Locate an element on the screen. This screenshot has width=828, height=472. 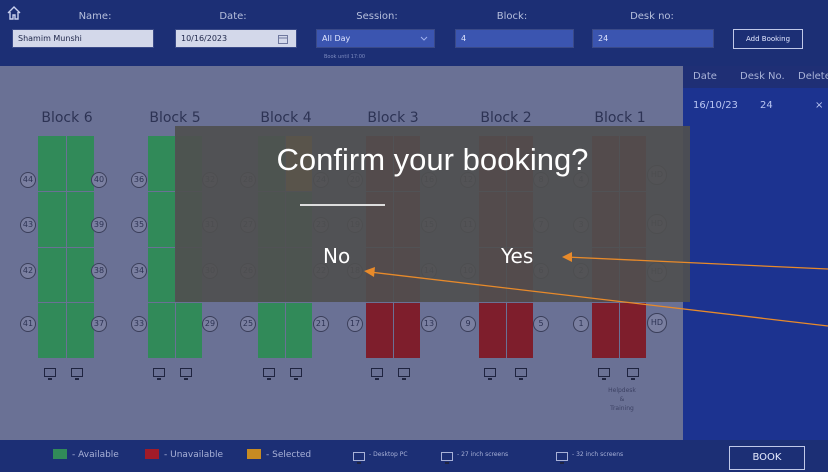
annotation-arrows is located at coordinates (596, 289).